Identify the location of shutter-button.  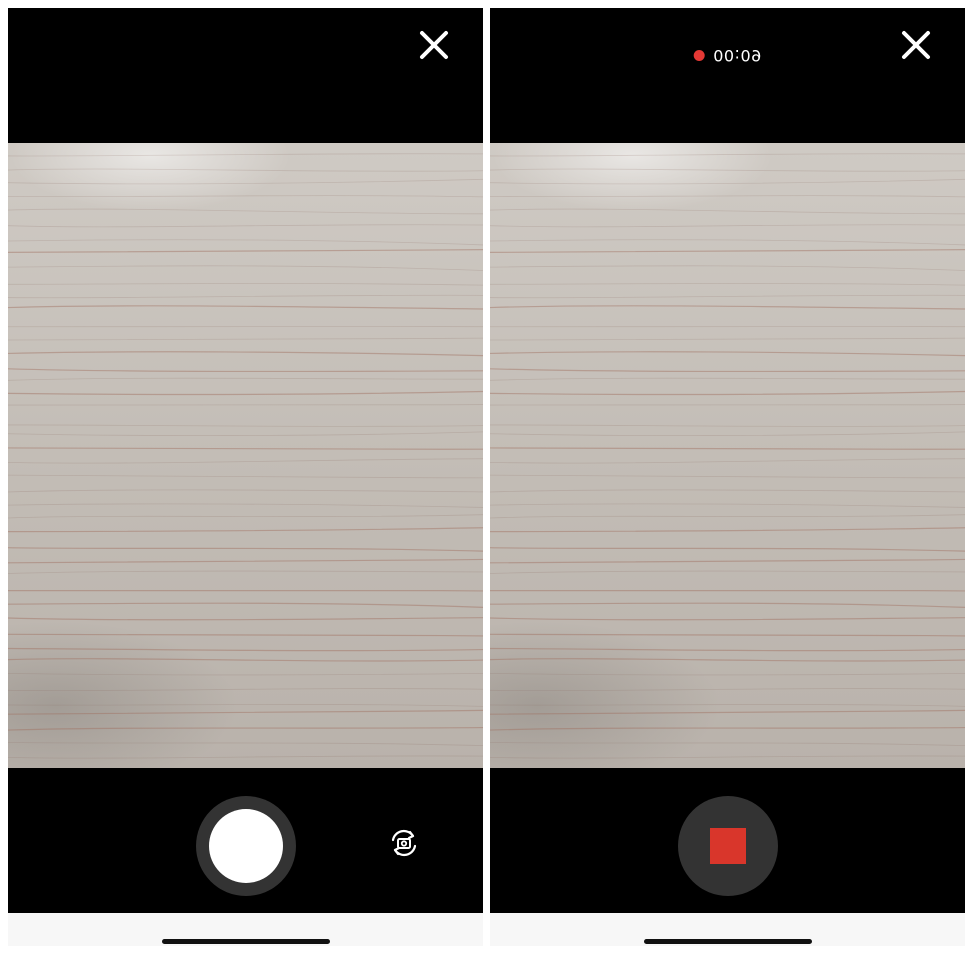
(245, 846).